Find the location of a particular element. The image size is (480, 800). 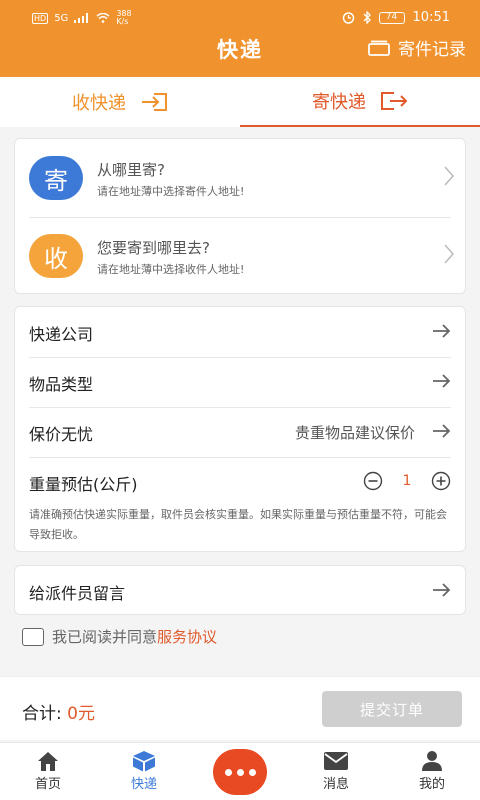

tab-receive-label: 收快递 is located at coordinates (99, 103).